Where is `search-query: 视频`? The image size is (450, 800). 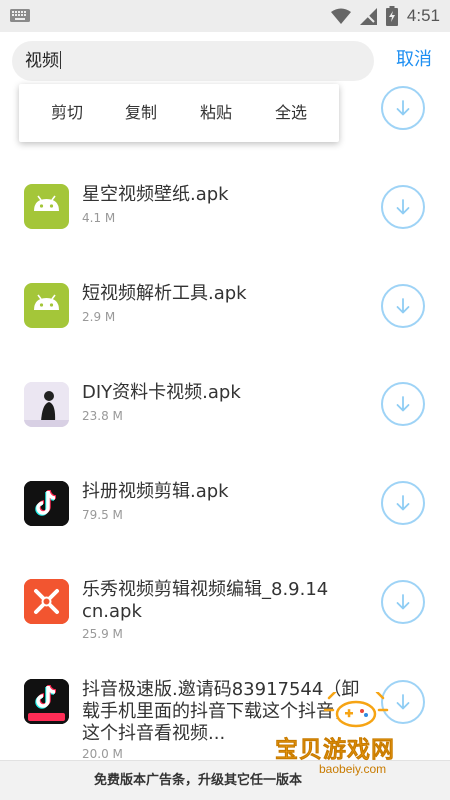 search-query: 视频 is located at coordinates (42, 61).